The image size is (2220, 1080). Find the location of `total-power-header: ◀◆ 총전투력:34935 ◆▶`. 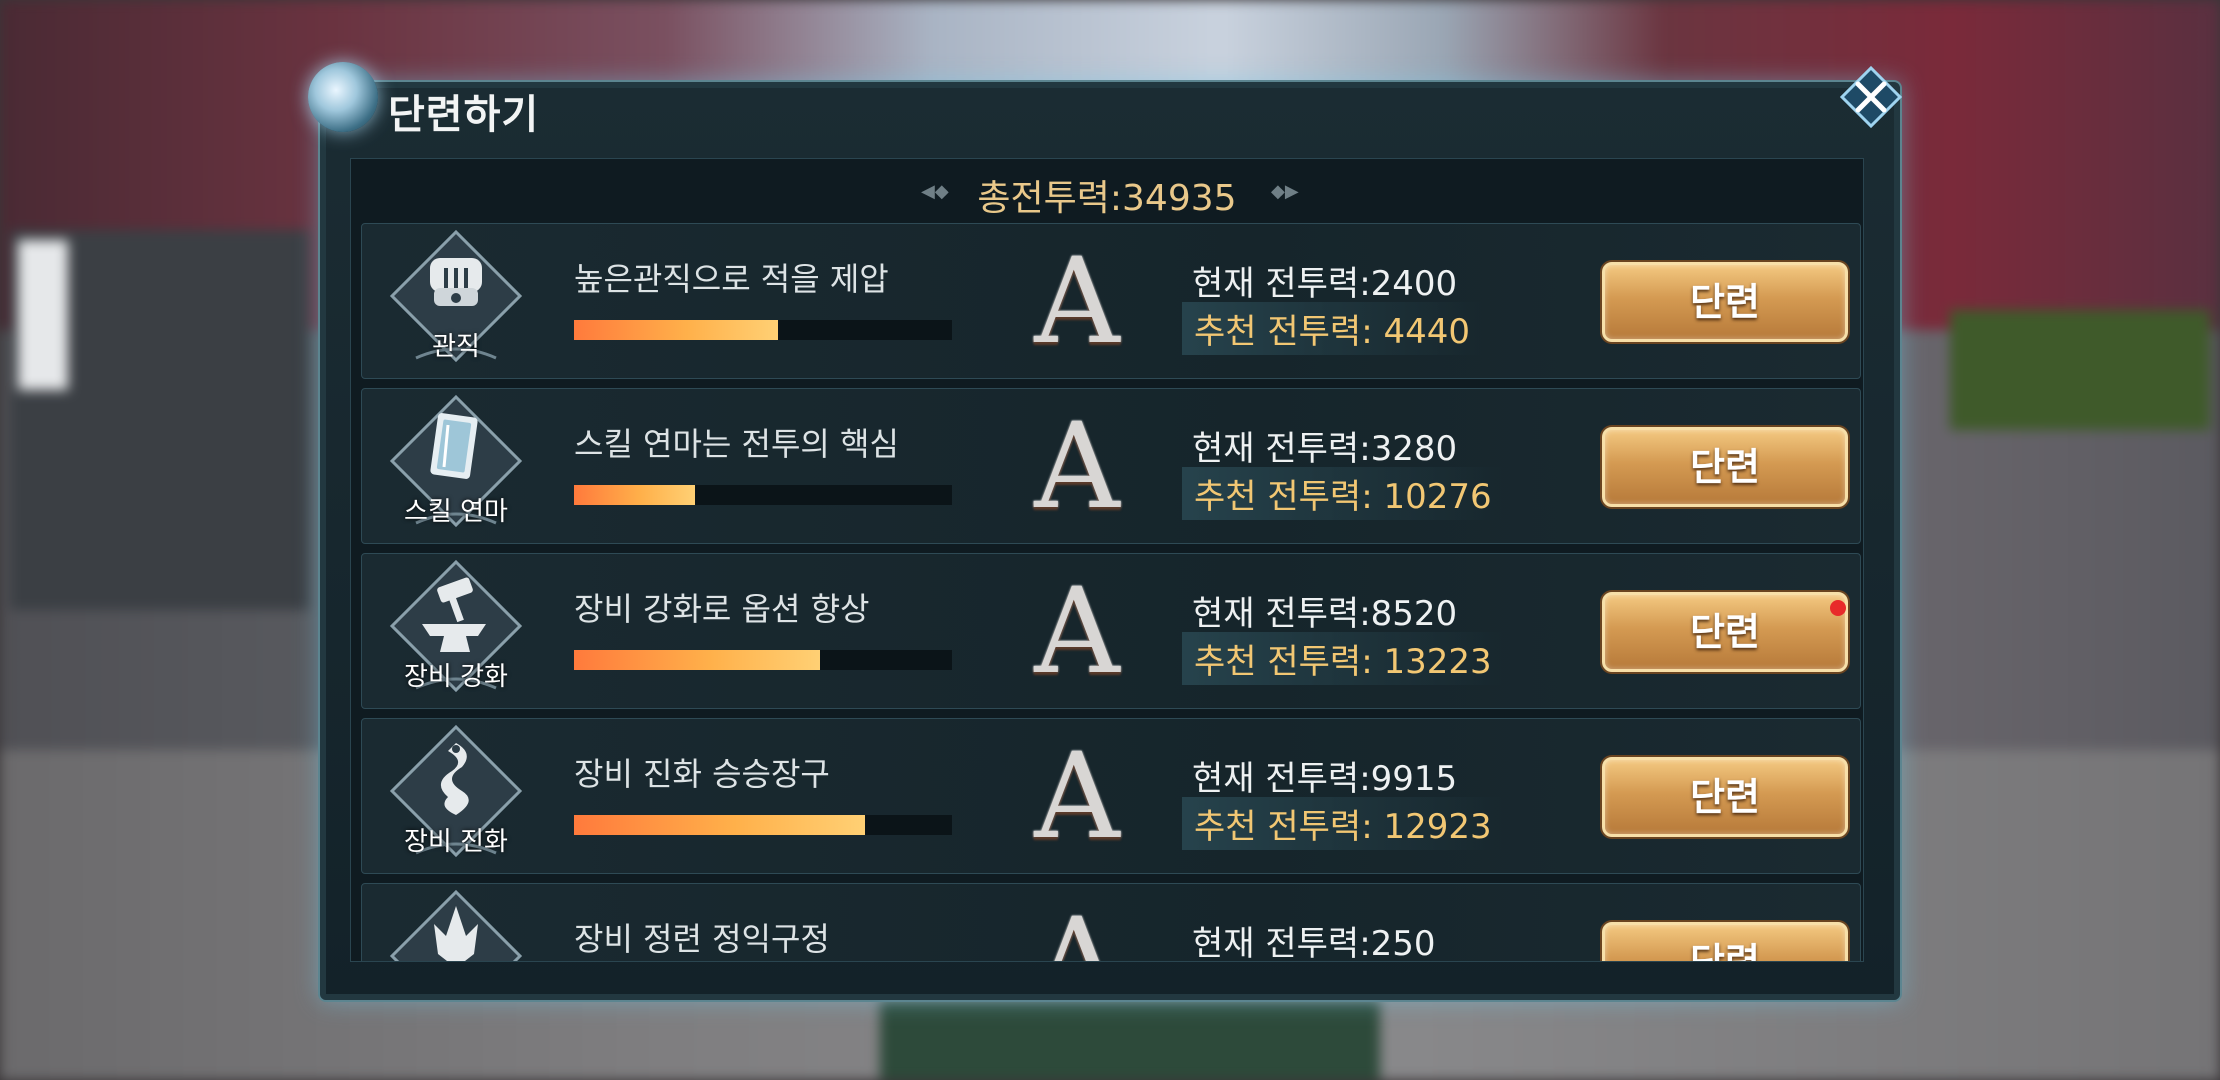

total-power-header: ◀◆ 총전투력:34935 ◆▶ is located at coordinates (1107, 190).